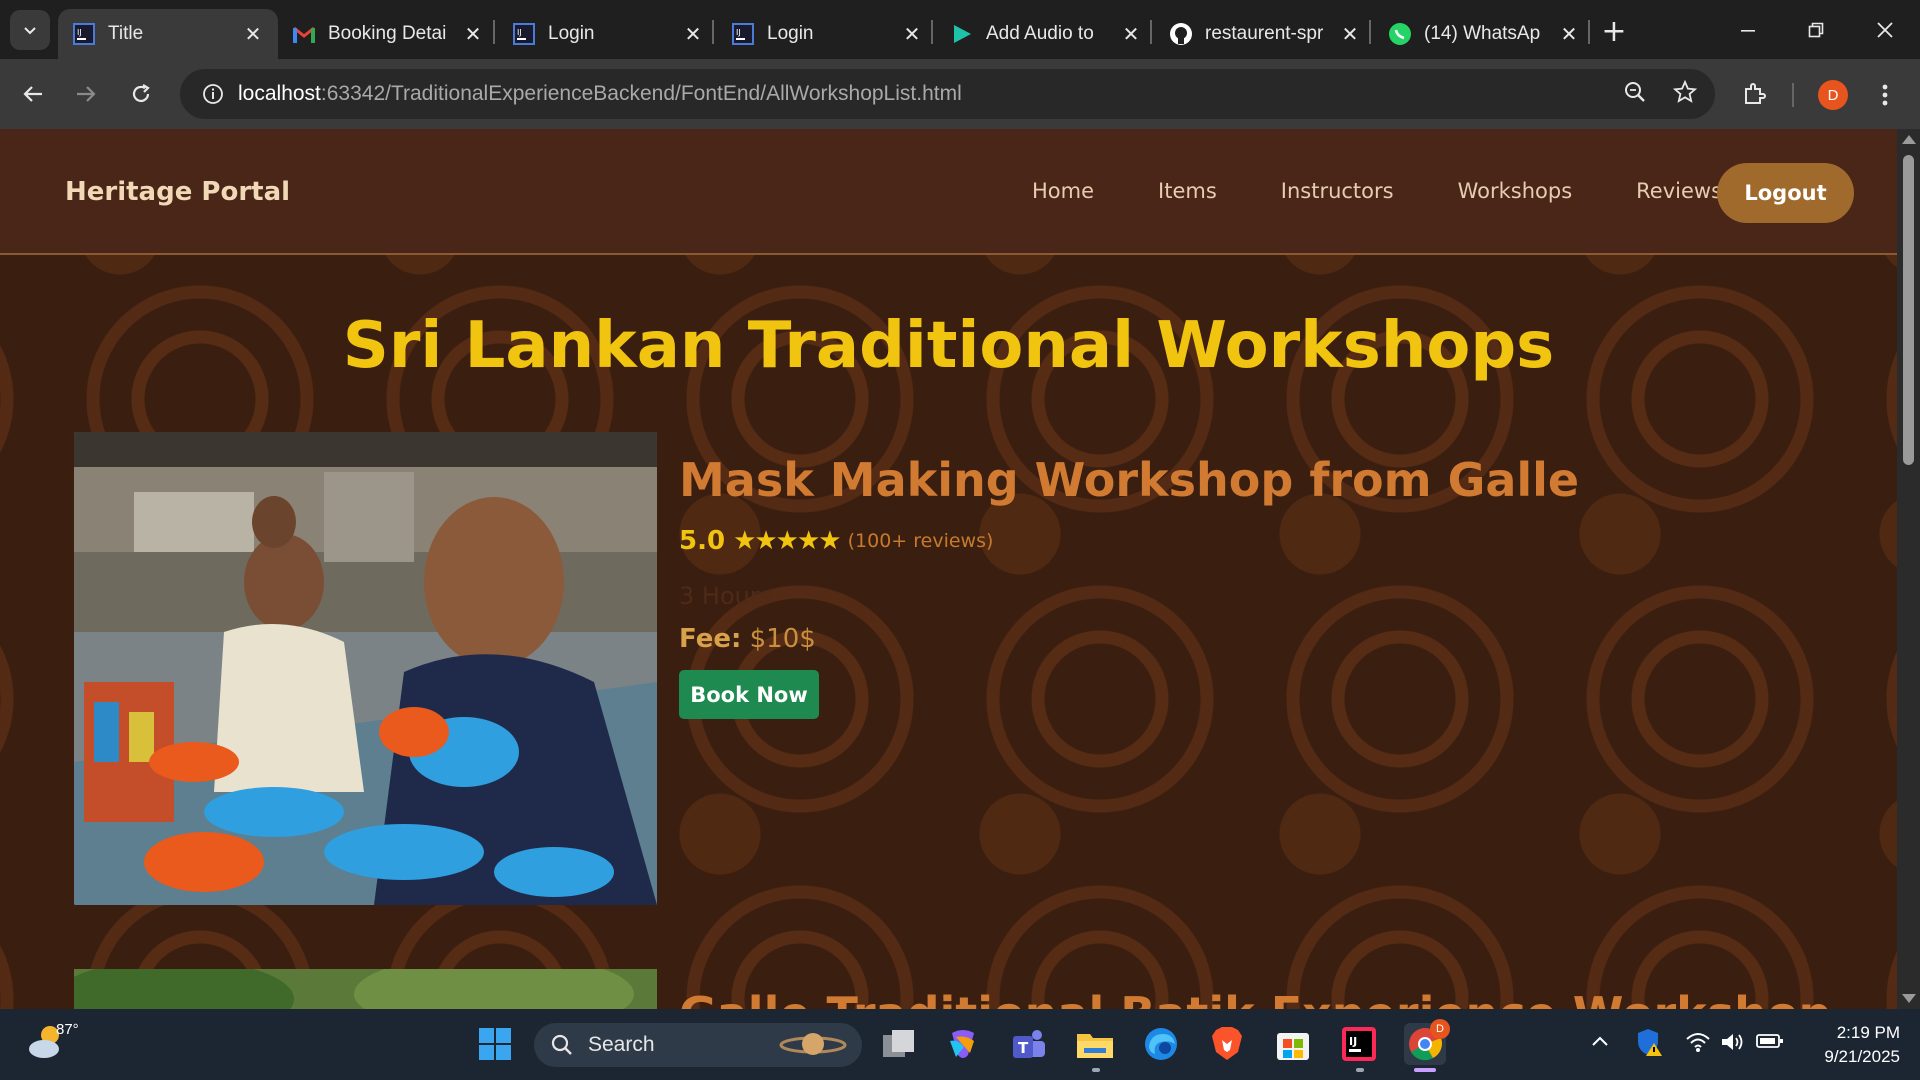  What do you see at coordinates (1850, 1045) in the screenshot?
I see `system-clock: 2:19 PM 9/21/2025` at bounding box center [1850, 1045].